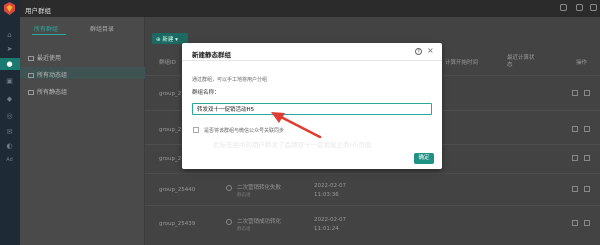 This screenshot has width=600, height=245. I want to click on tag-icon: ◆, so click(9, 99).